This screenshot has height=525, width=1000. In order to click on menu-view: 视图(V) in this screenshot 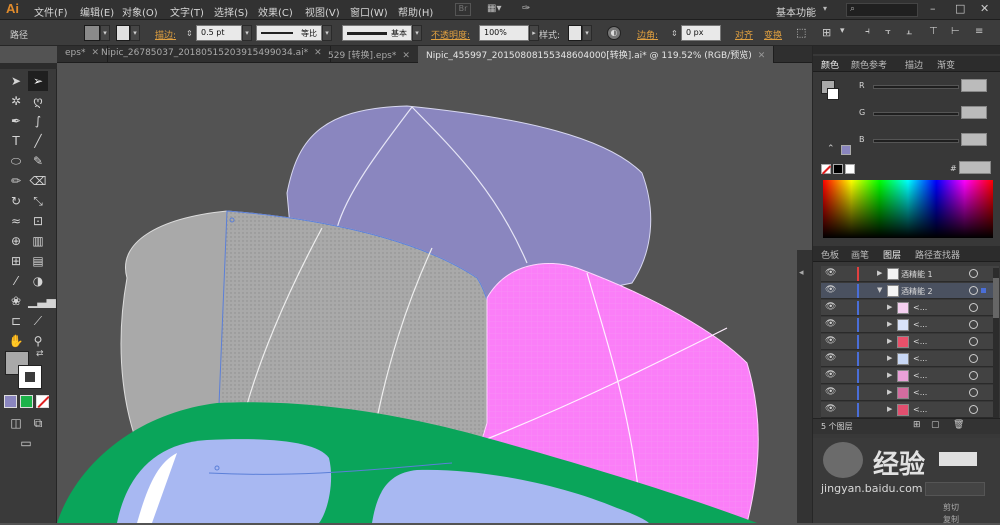, I will do `click(322, 11)`.